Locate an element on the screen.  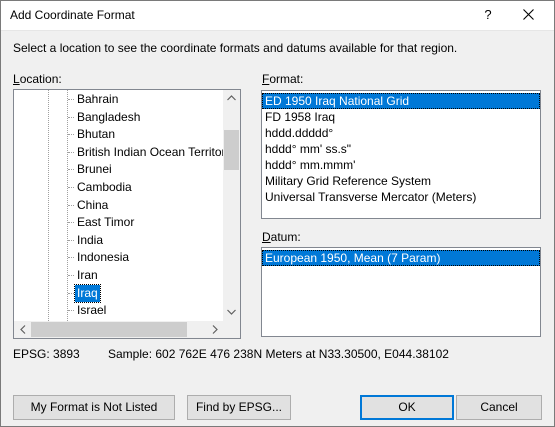
location-label: Location: is located at coordinates (37, 79).